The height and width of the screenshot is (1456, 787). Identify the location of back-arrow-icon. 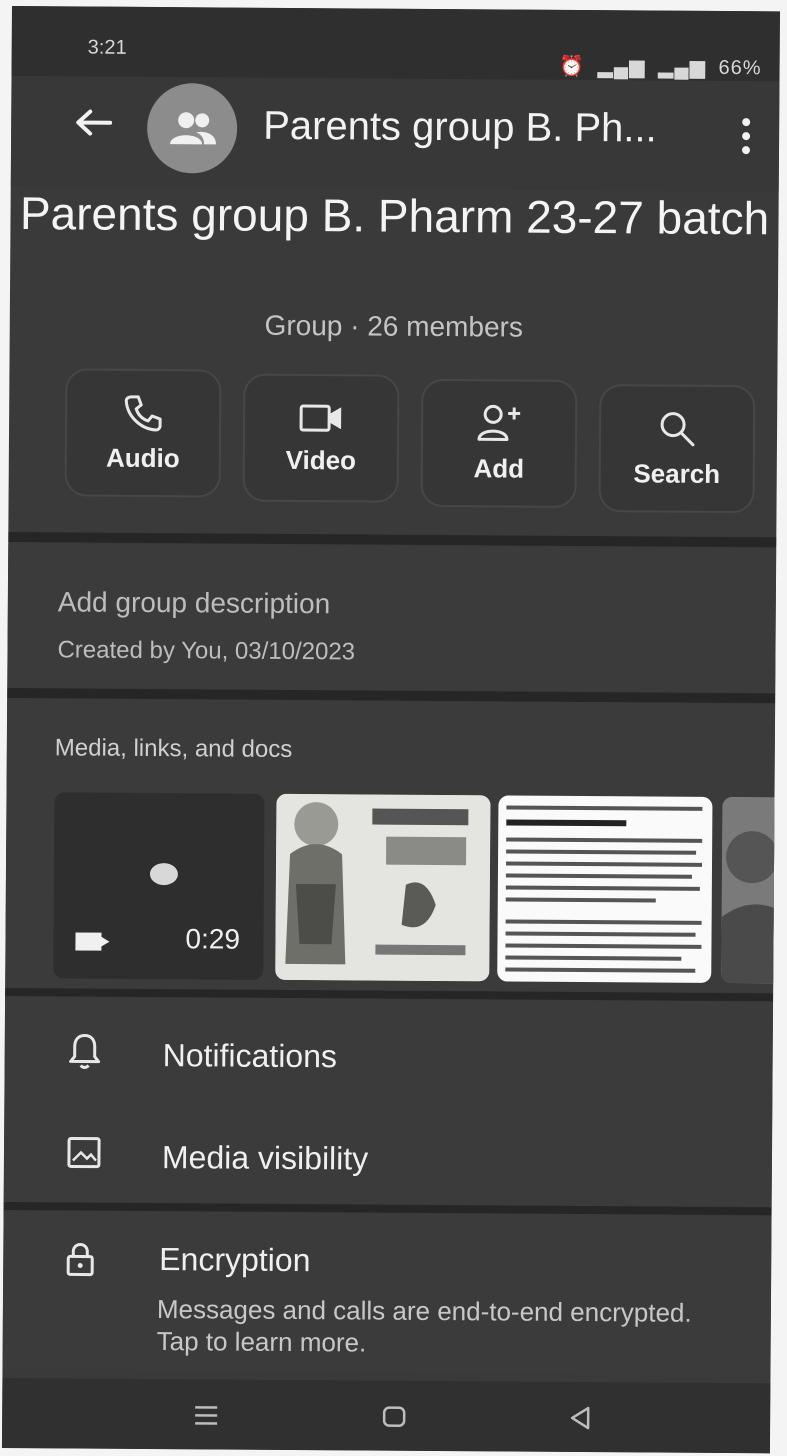
(94, 122).